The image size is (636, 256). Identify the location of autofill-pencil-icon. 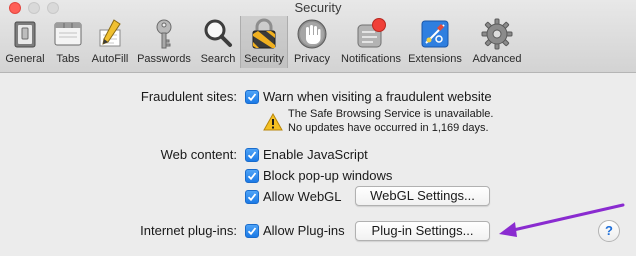
(110, 33).